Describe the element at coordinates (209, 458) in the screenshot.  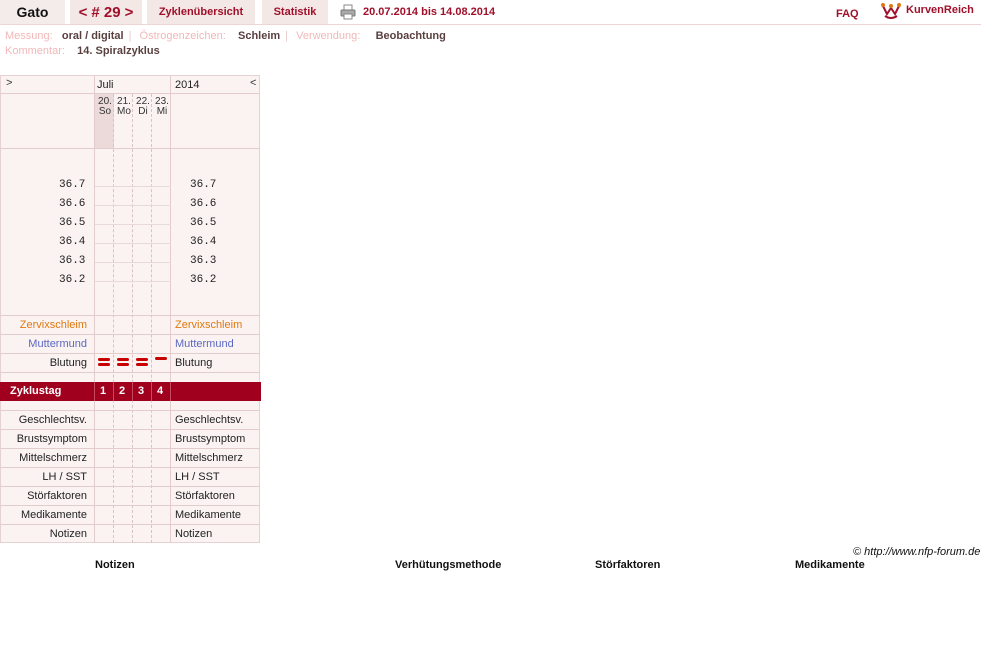
I see `row-label-right: Mittelschmerz` at that location.